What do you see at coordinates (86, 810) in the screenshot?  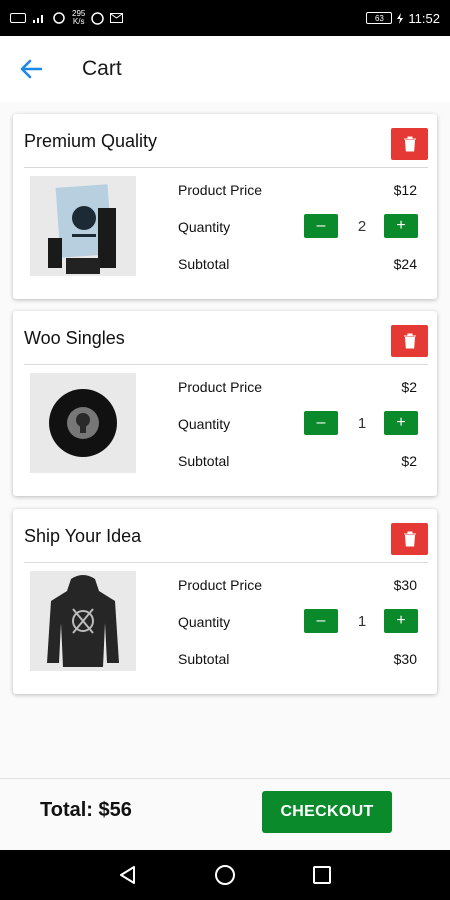 I see `cart-total: Total: $56` at bounding box center [86, 810].